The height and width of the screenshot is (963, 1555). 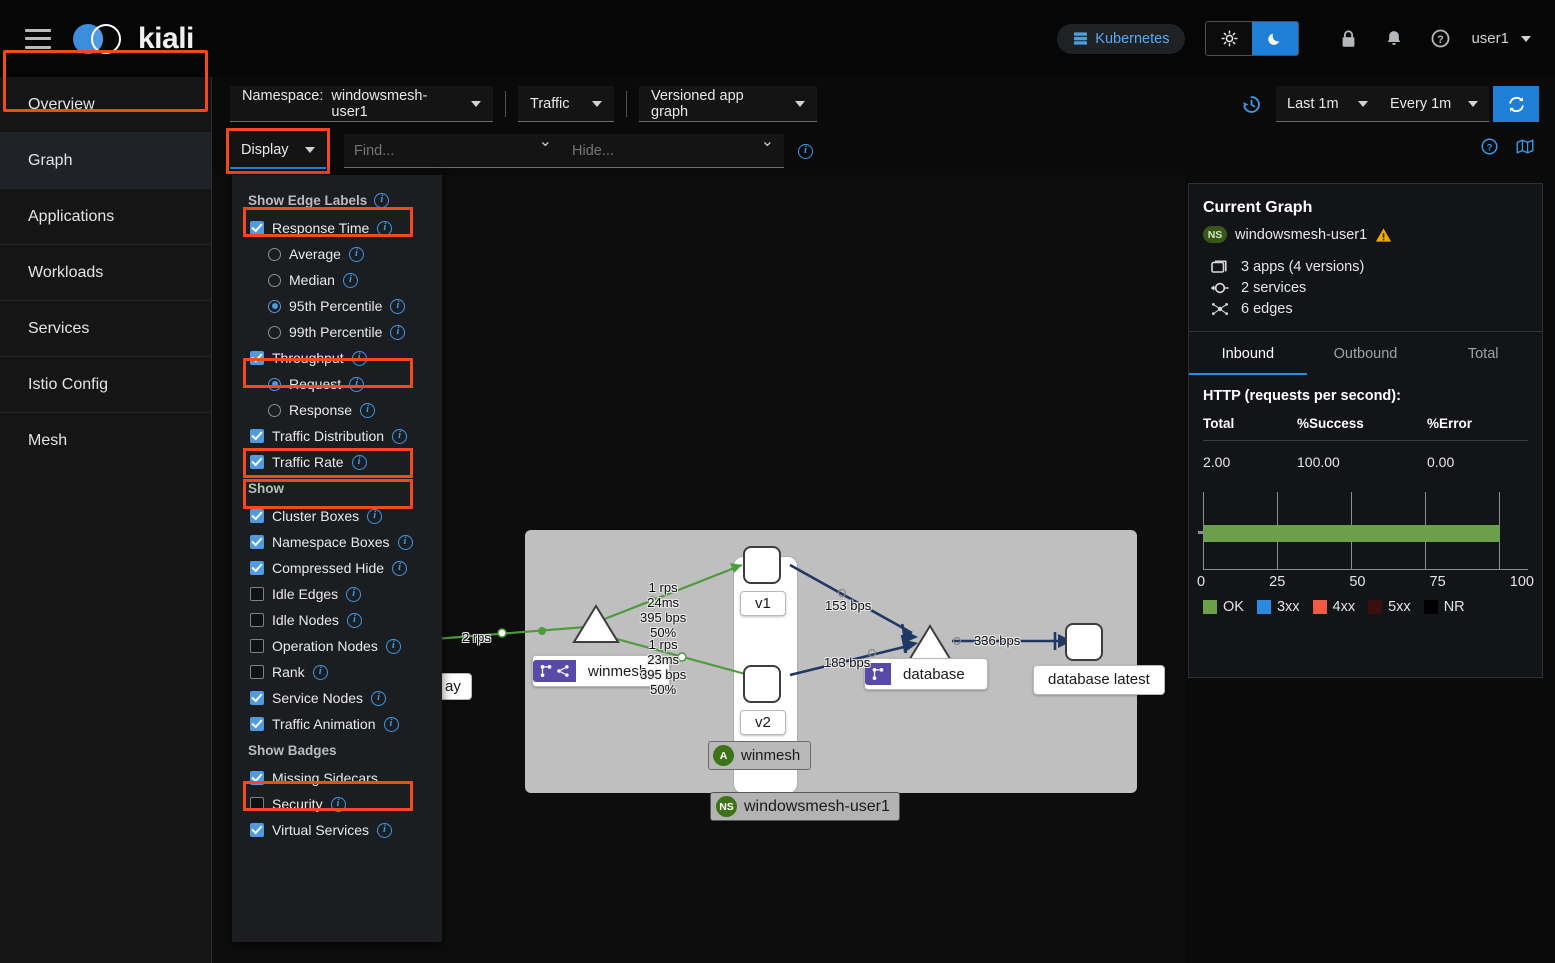 I want to click on refresh-button, so click(x=1516, y=104).